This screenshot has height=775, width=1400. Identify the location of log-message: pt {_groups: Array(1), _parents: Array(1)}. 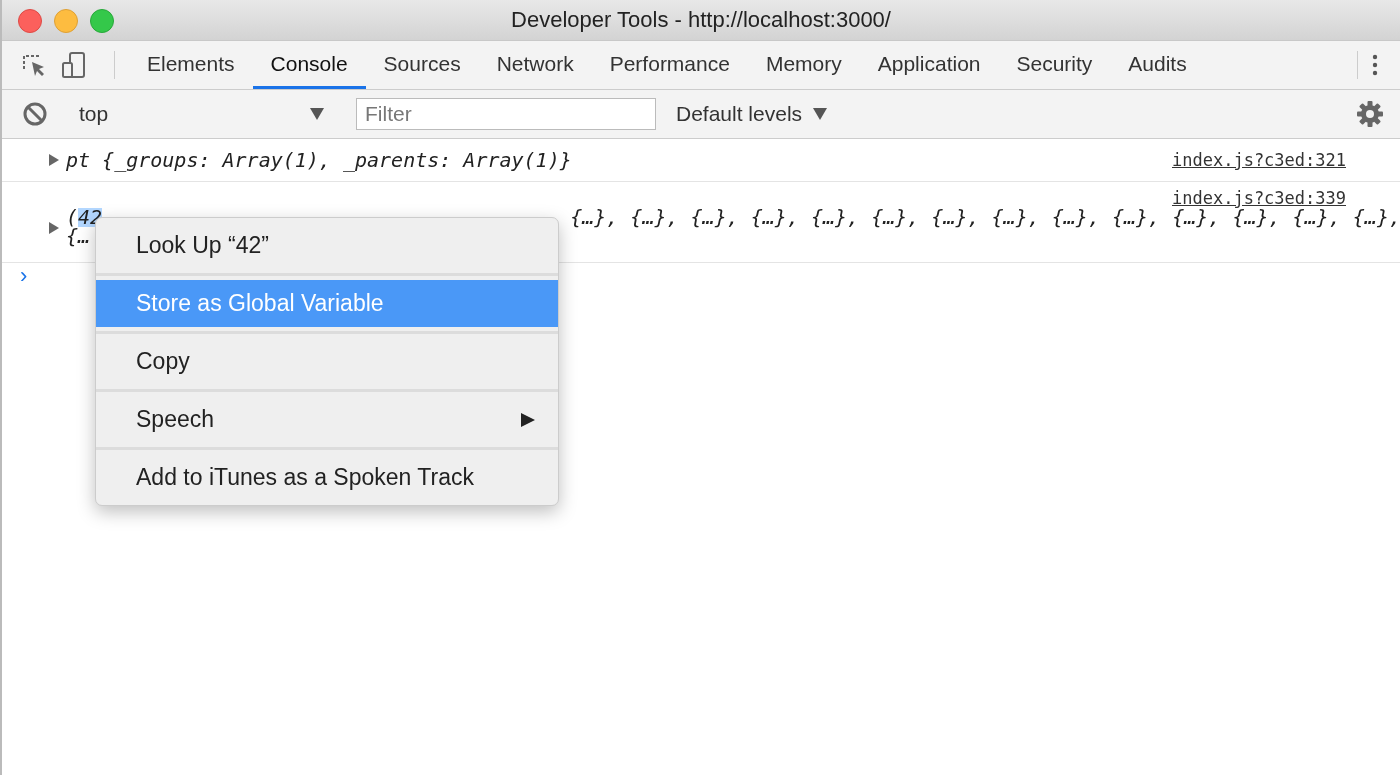
(319, 160).